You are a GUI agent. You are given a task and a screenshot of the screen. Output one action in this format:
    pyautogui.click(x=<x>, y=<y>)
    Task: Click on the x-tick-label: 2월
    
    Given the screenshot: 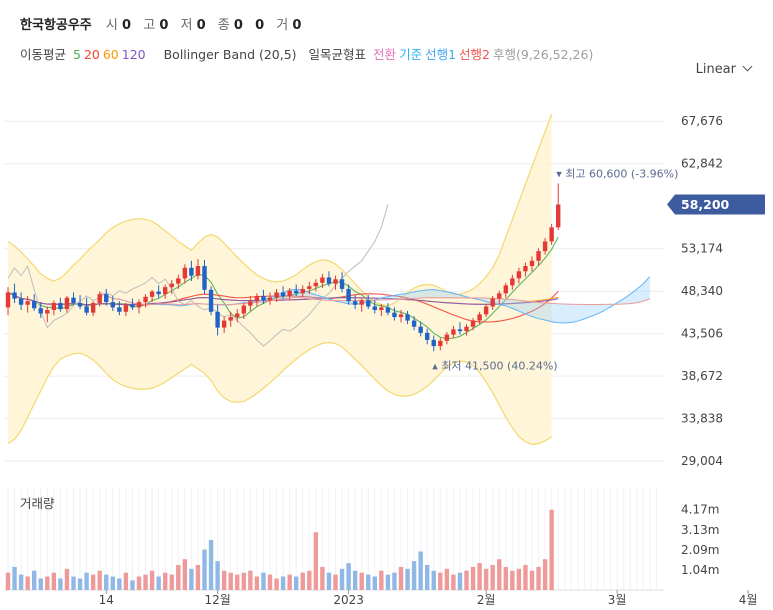 What is the action you would take?
    pyautogui.click(x=486, y=600)
    